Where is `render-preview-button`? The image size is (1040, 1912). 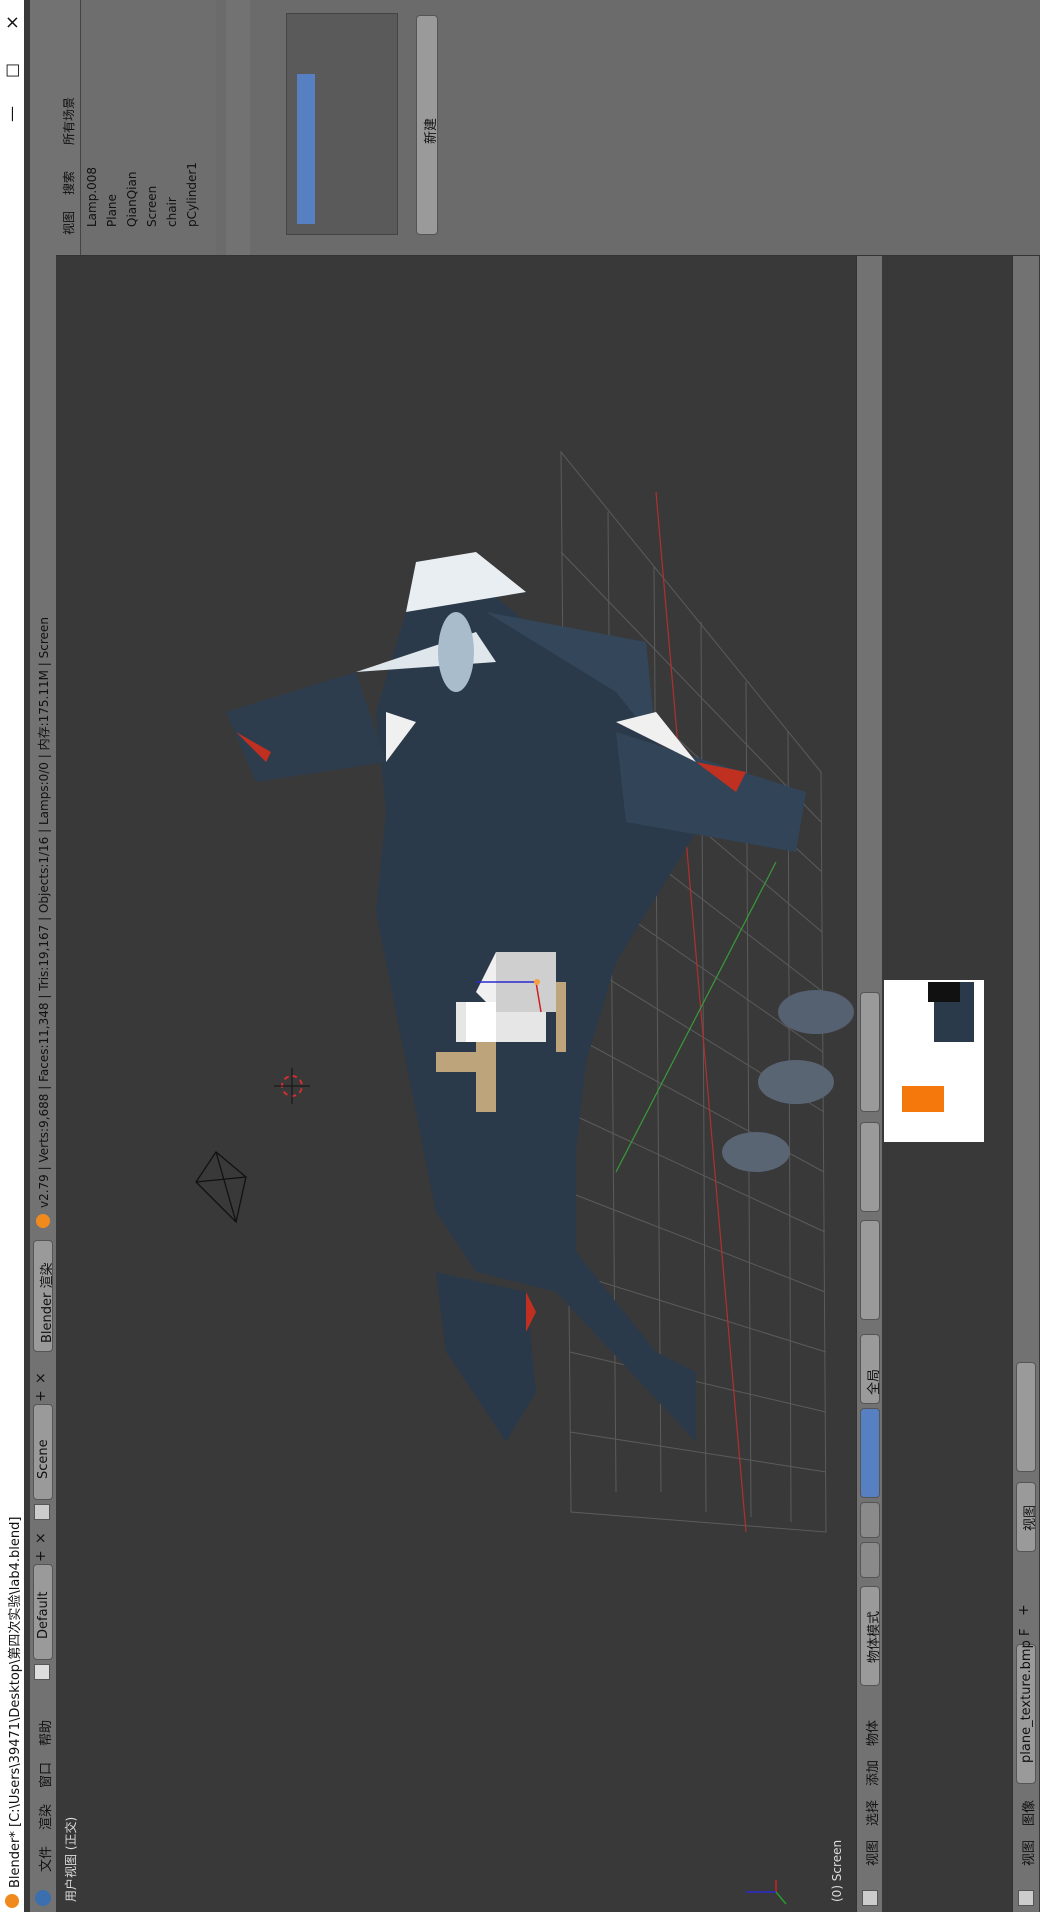
render-preview-button is located at coordinates (870, 1052).